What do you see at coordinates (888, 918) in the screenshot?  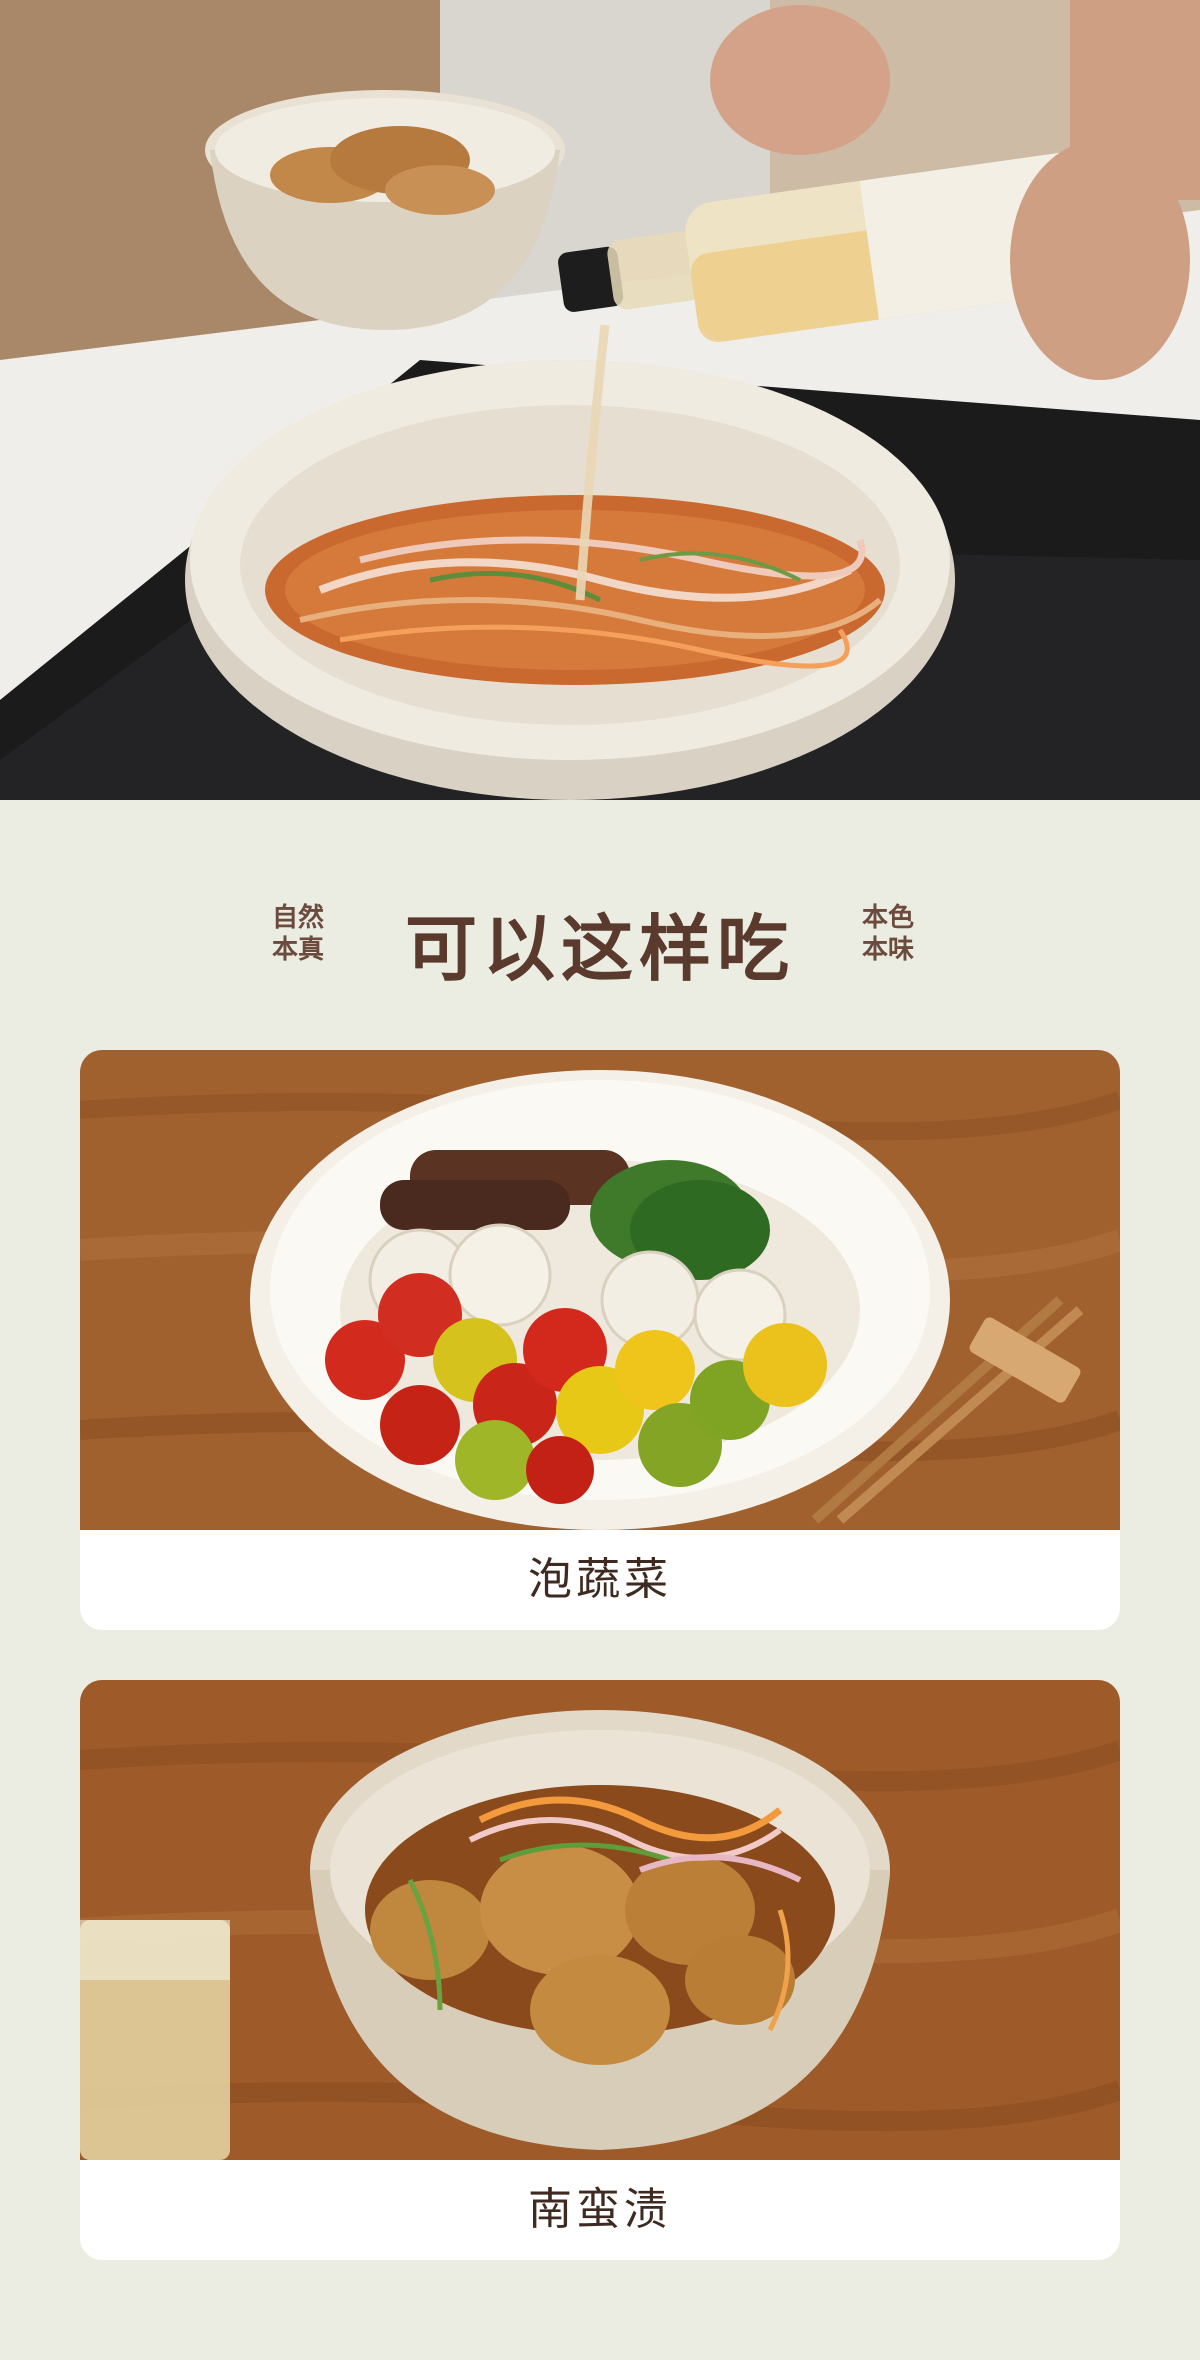 I see `right-tagline-line-1: 本色` at bounding box center [888, 918].